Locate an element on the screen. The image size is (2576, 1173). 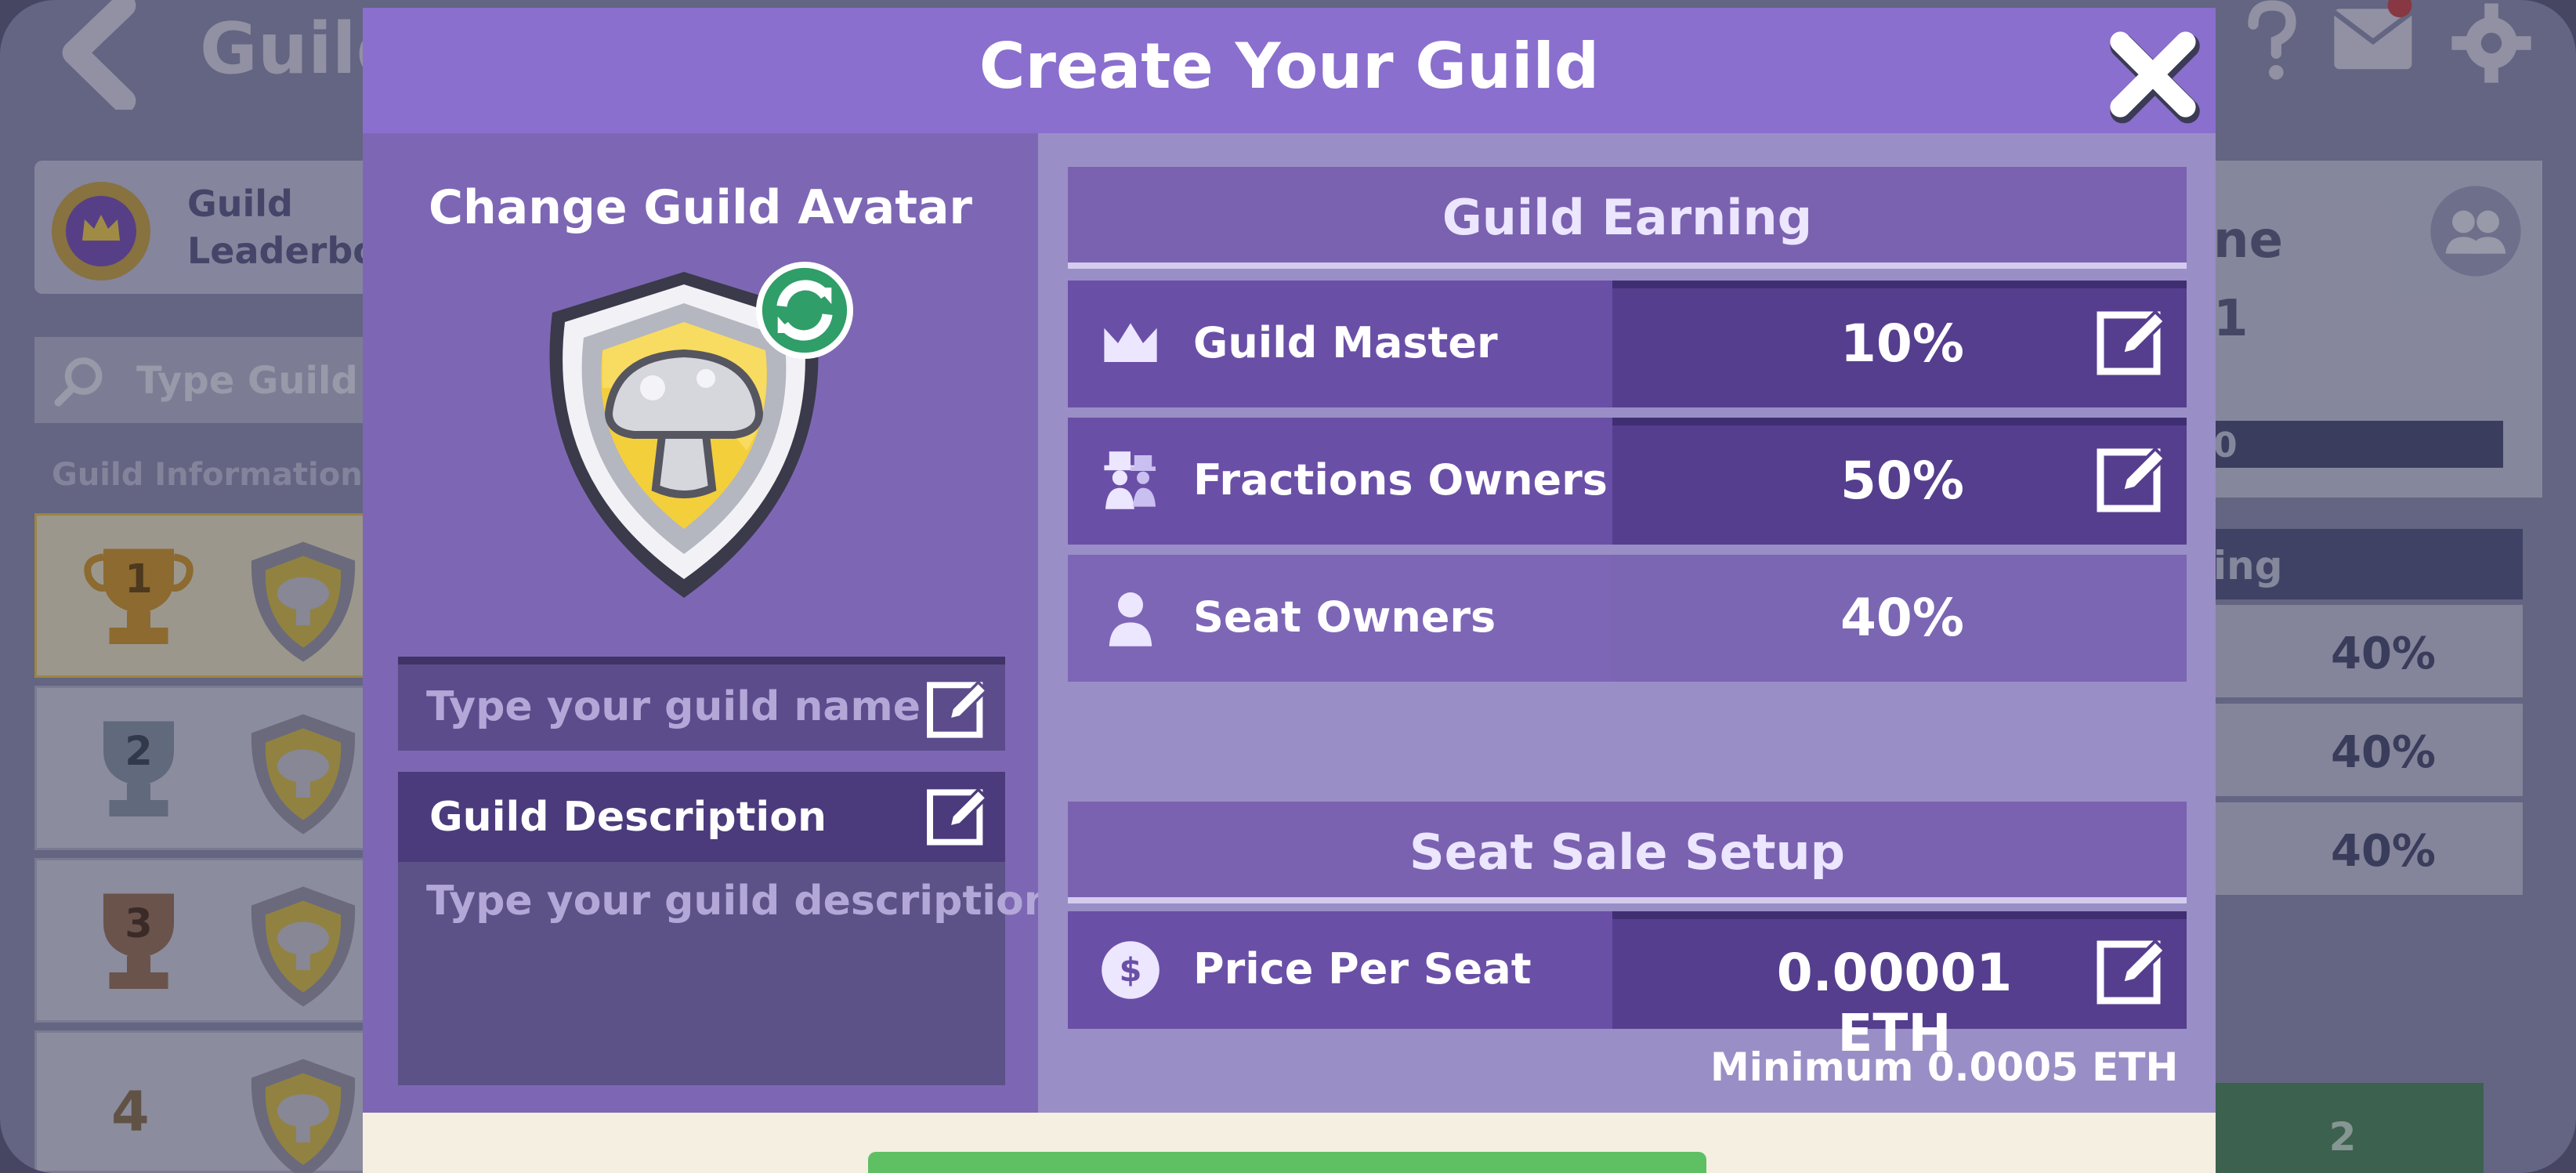
bg-section-label: ing is located at coordinates (2248, 566).